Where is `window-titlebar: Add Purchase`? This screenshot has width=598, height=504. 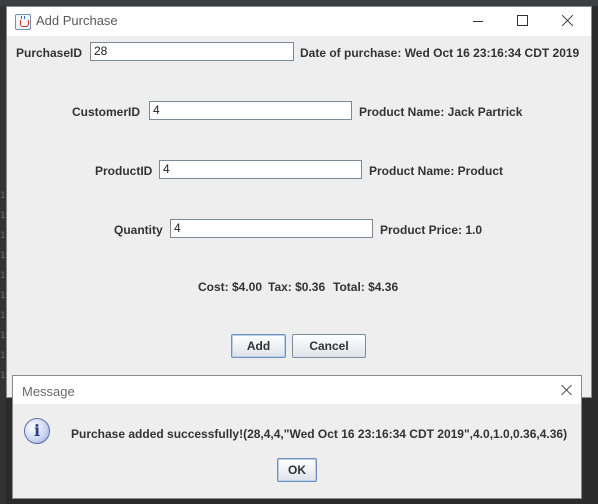
window-titlebar: Add Purchase is located at coordinates (299, 21).